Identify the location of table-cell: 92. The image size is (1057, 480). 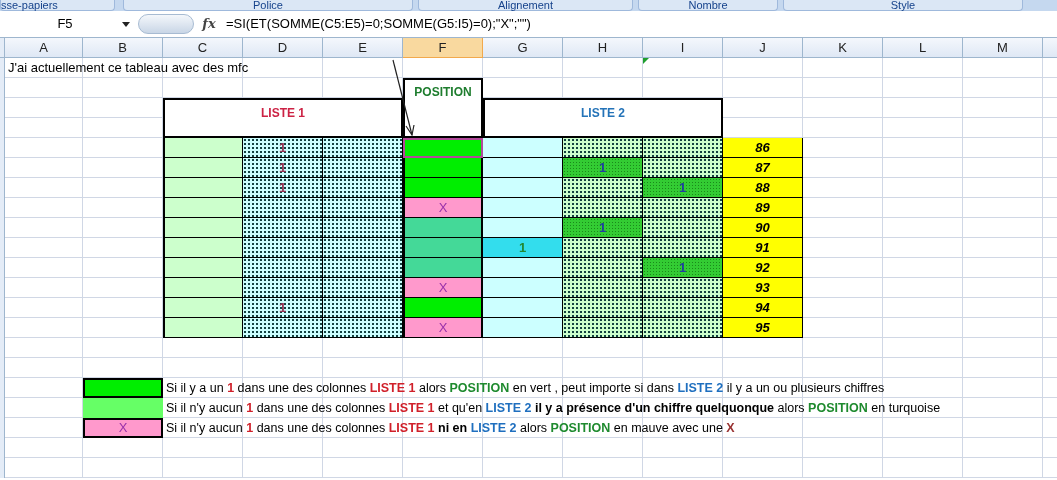
(763, 268).